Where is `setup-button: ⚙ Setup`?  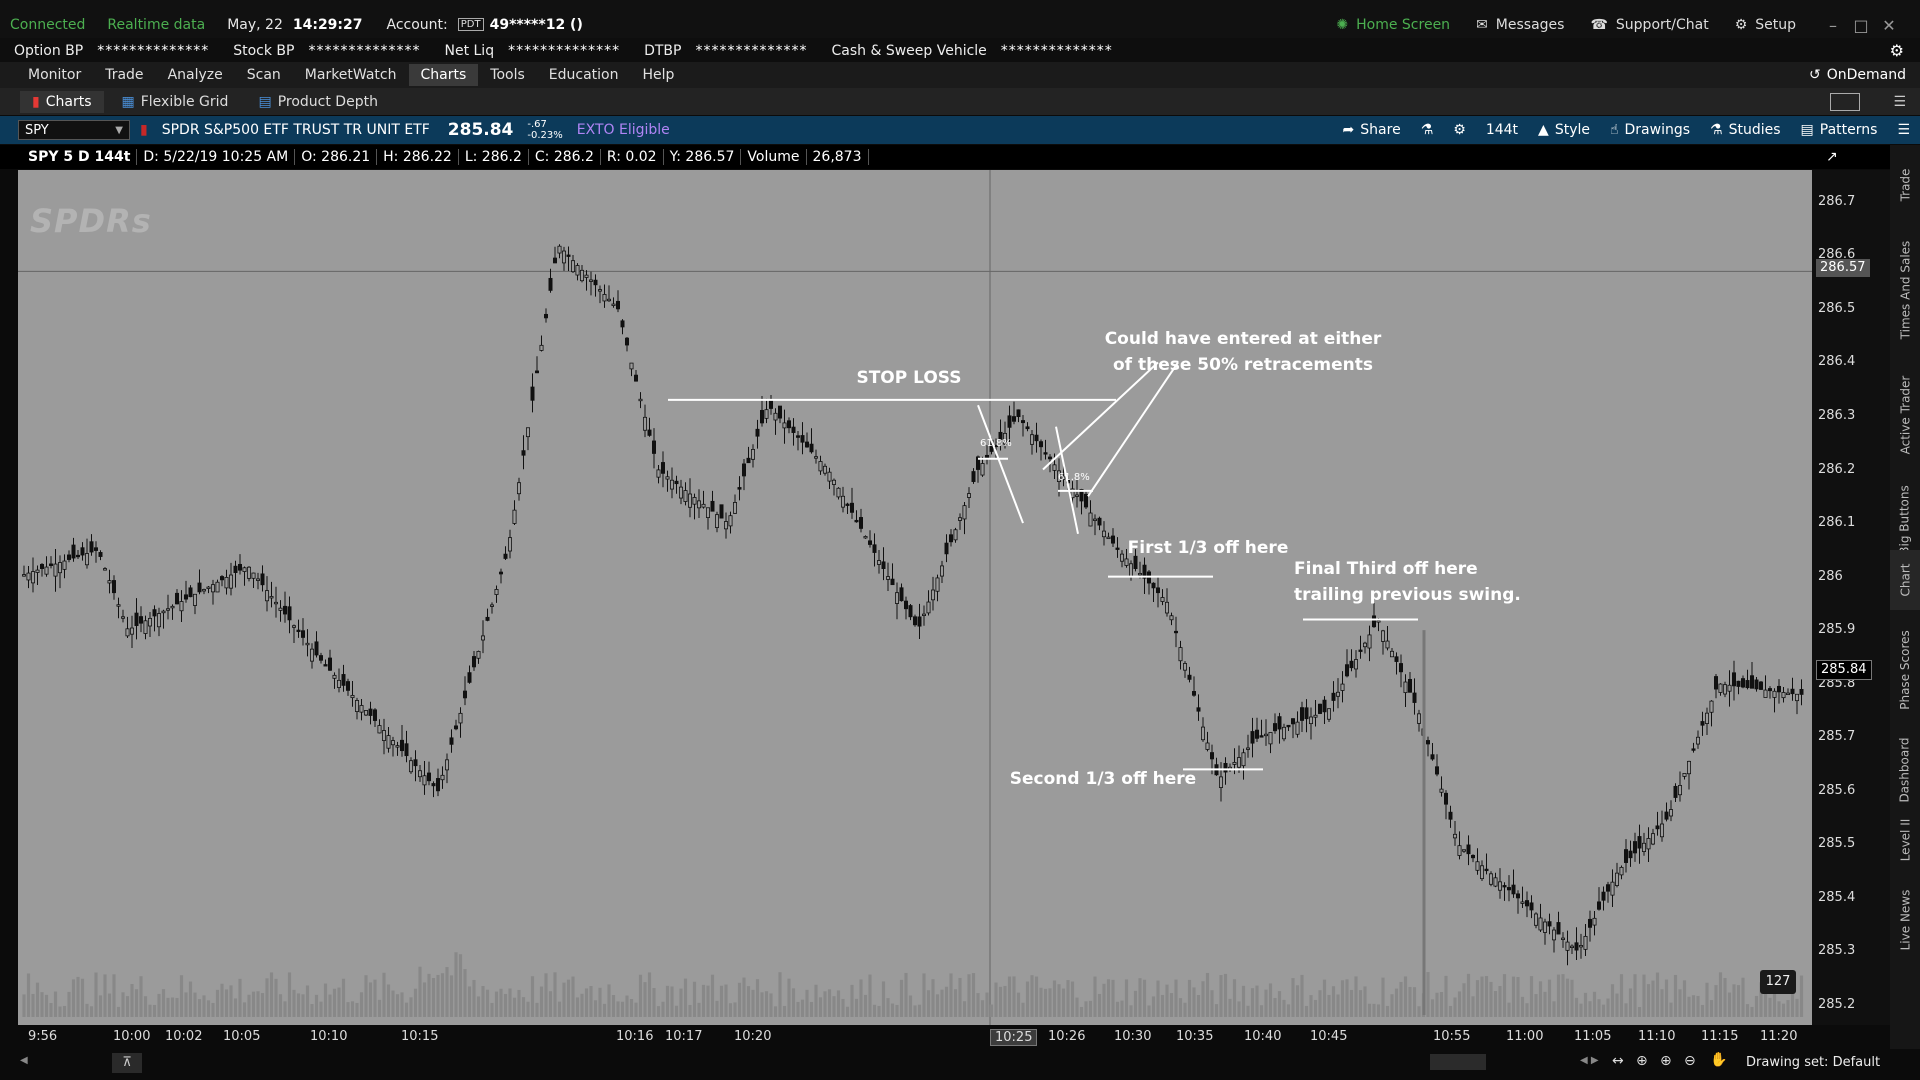
setup-button: ⚙ Setup is located at coordinates (1765, 25).